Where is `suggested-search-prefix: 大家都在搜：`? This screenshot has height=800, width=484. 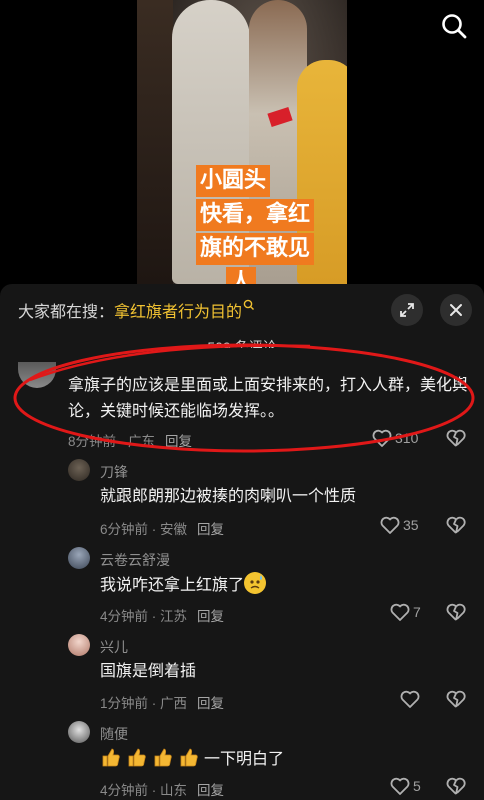
suggested-search-prefix: 大家都在搜： is located at coordinates (66, 312).